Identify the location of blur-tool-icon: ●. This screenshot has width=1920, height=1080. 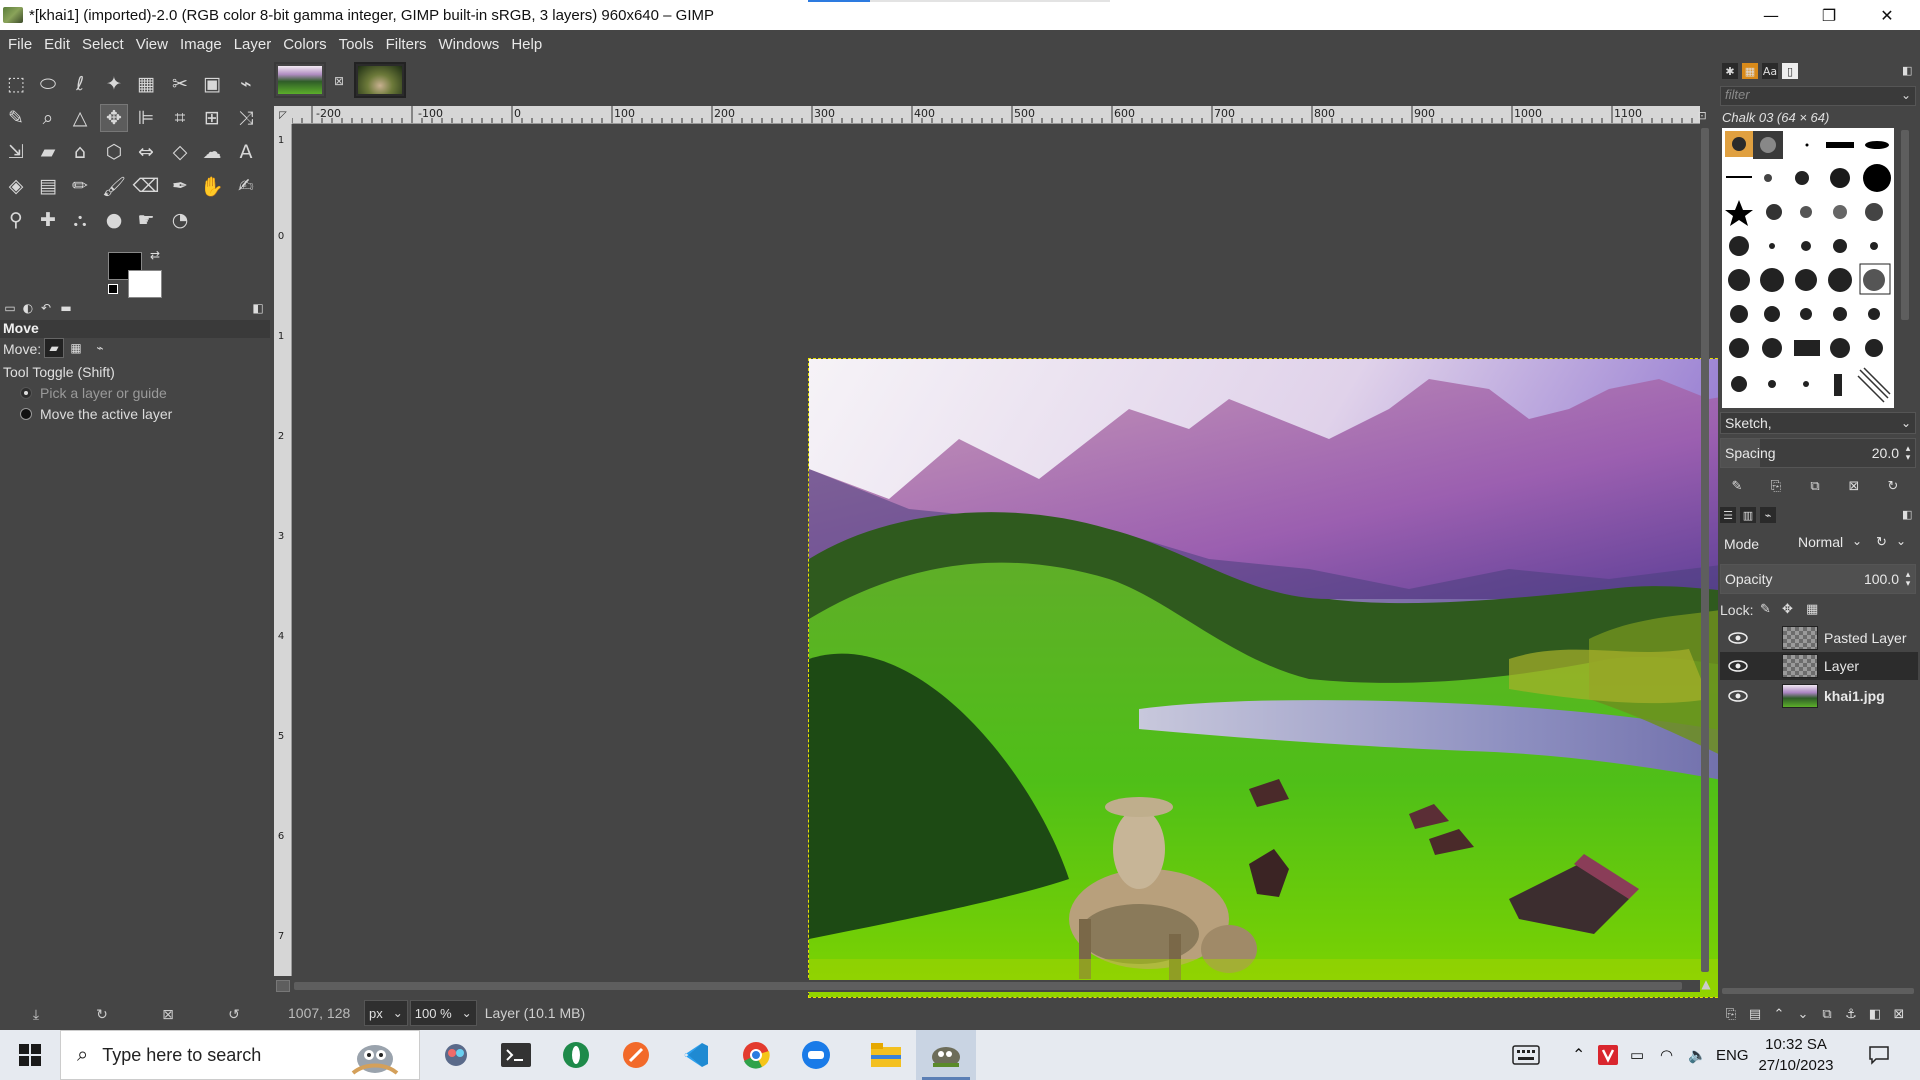
(114, 220).